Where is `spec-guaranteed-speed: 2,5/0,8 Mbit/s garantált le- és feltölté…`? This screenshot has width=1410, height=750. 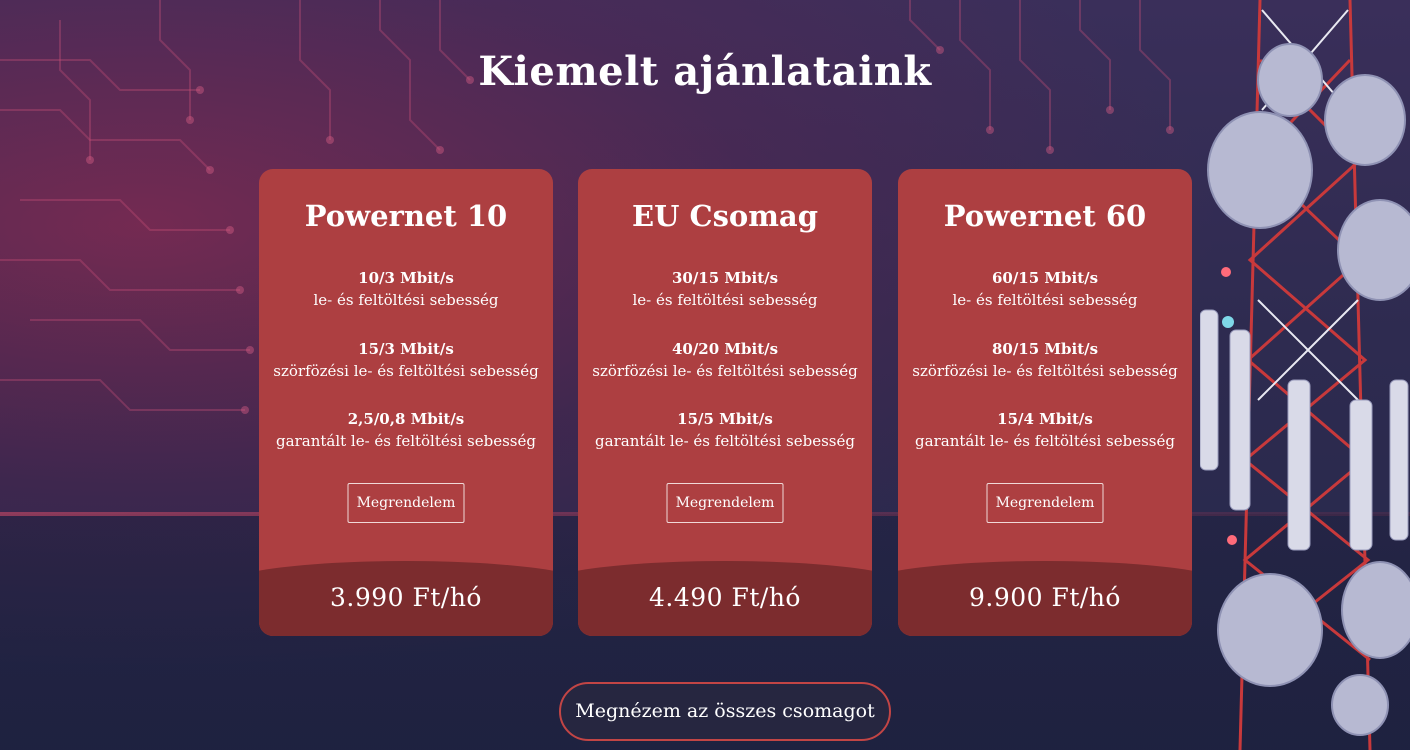
spec-guaranteed-speed: 2,5/0,8 Mbit/s garantált le- és feltölté… is located at coordinates (406, 430).